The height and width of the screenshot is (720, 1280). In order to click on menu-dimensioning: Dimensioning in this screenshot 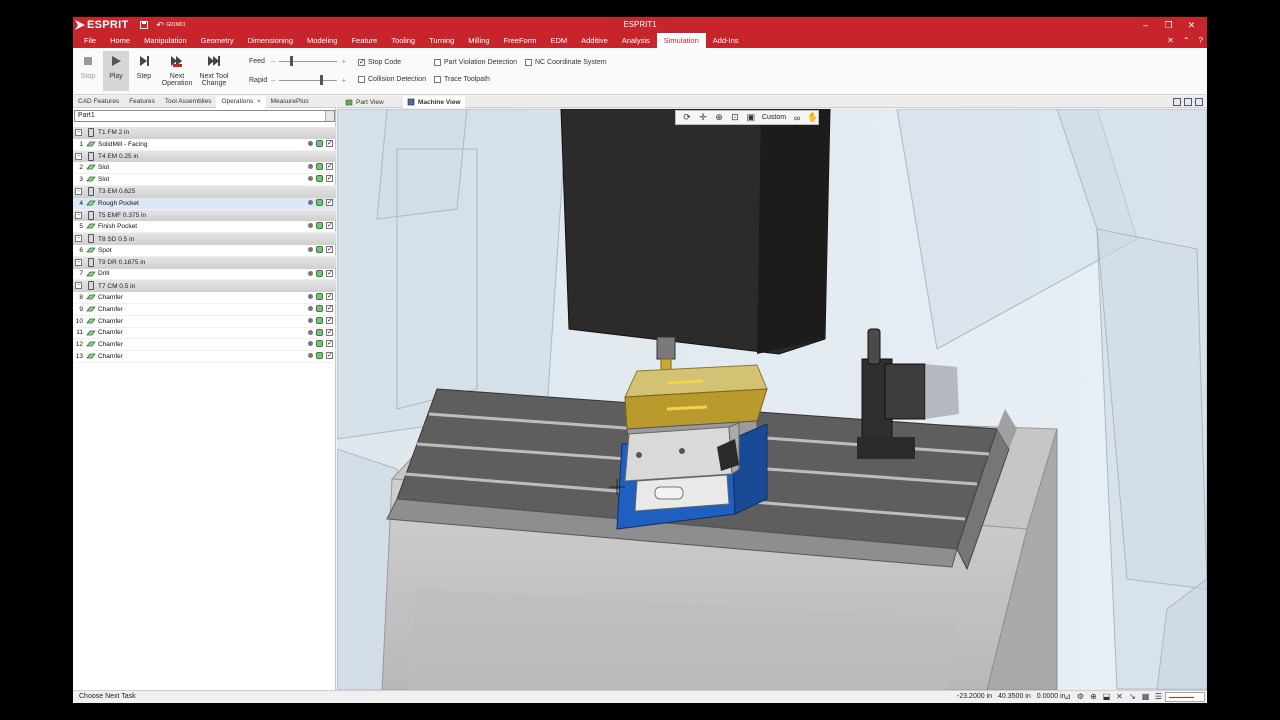, I will do `click(270, 40)`.